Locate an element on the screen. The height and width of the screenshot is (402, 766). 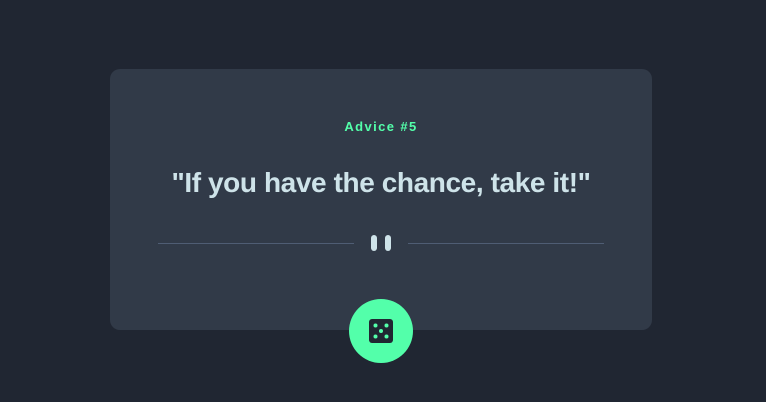
advice-quote: "If you have the chance, take it!" is located at coordinates (381, 182).